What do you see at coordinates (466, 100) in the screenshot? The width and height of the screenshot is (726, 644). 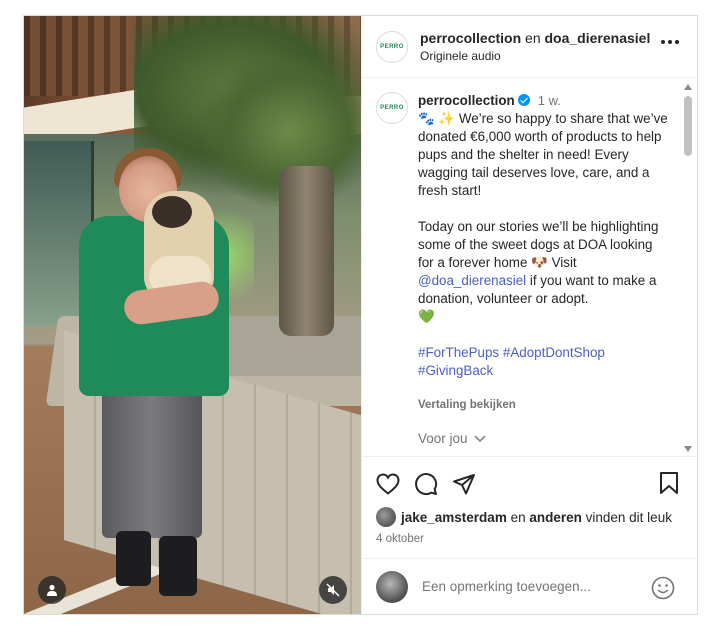 I see `caption-username: perrocollection` at bounding box center [466, 100].